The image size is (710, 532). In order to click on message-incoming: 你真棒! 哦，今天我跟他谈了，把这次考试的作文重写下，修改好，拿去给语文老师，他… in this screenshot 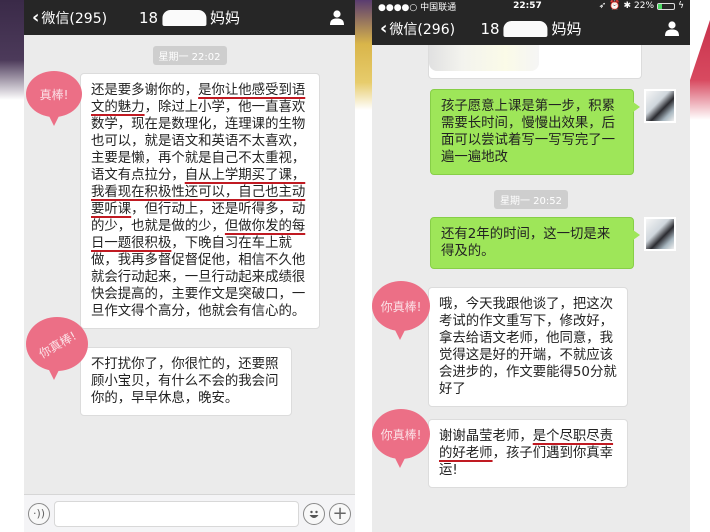, I will do `click(527, 344)`.